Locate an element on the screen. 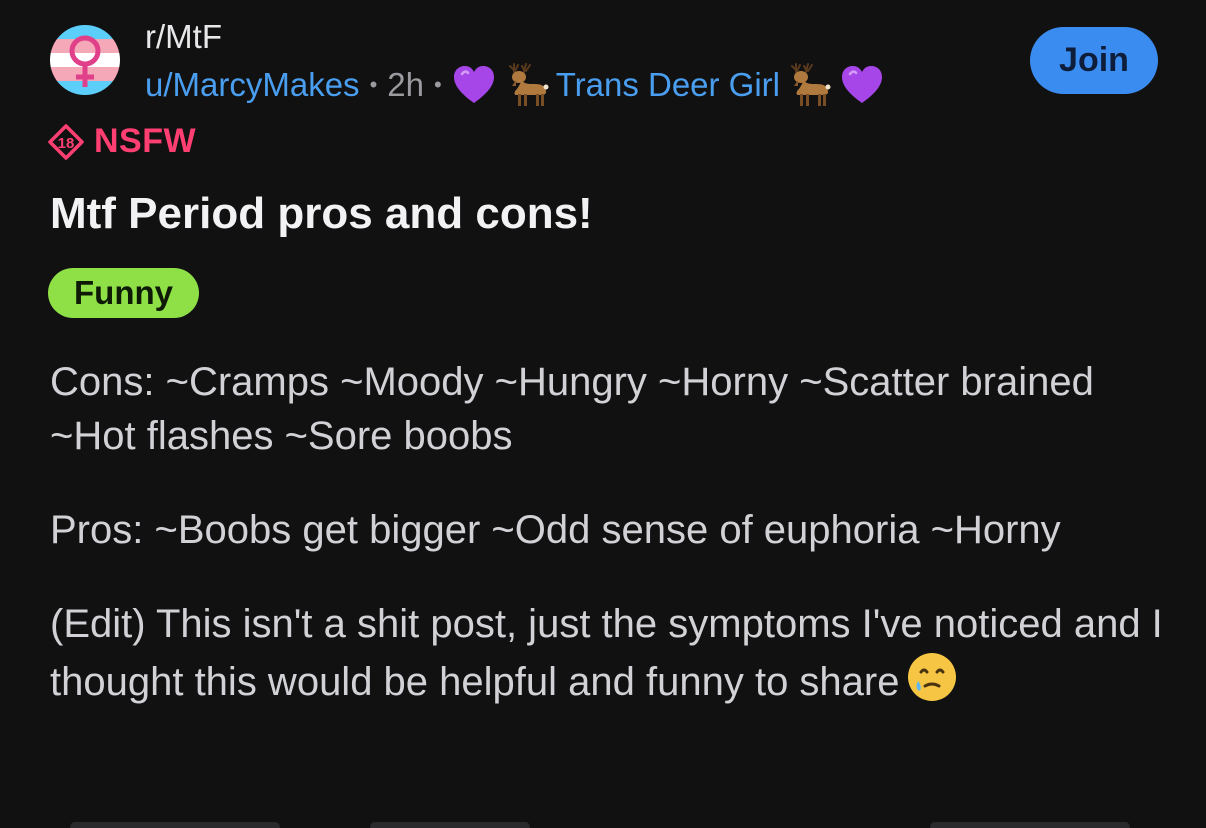  nsfw-tag: 18 NSFW is located at coordinates (122, 141).